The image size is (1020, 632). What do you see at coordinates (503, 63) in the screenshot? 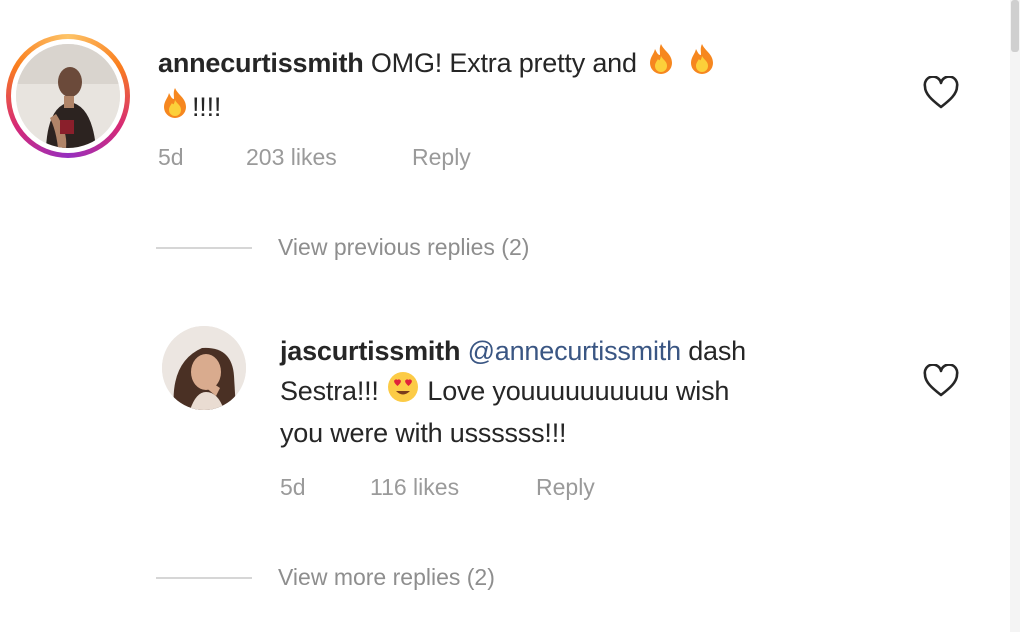
I see `comment-text-part1: OMG! Extra pretty and` at bounding box center [503, 63].